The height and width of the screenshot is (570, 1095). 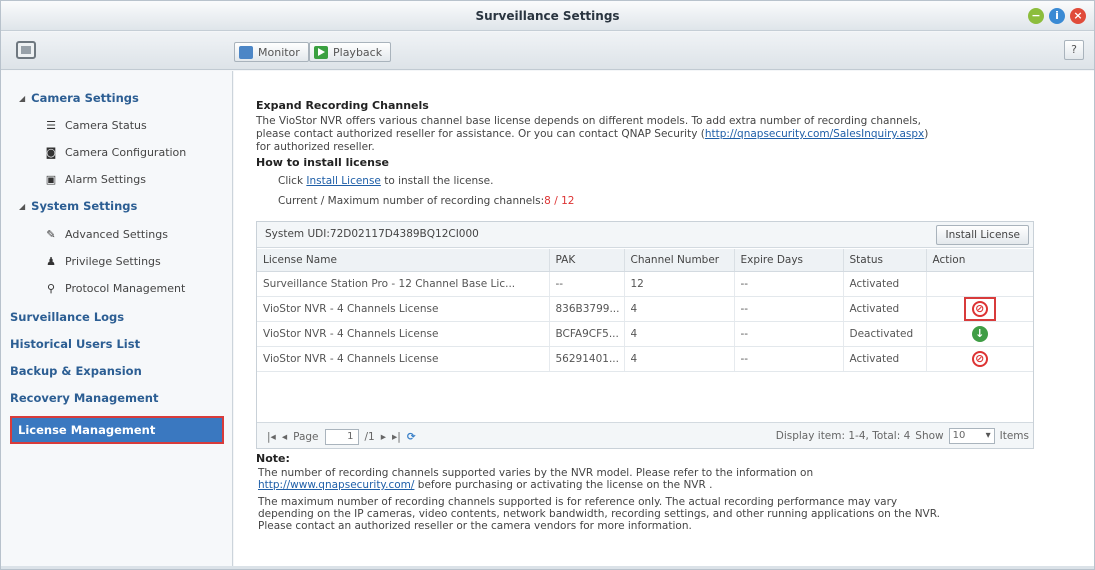 I want to click on action-highlight: ⊘, so click(x=979, y=308).